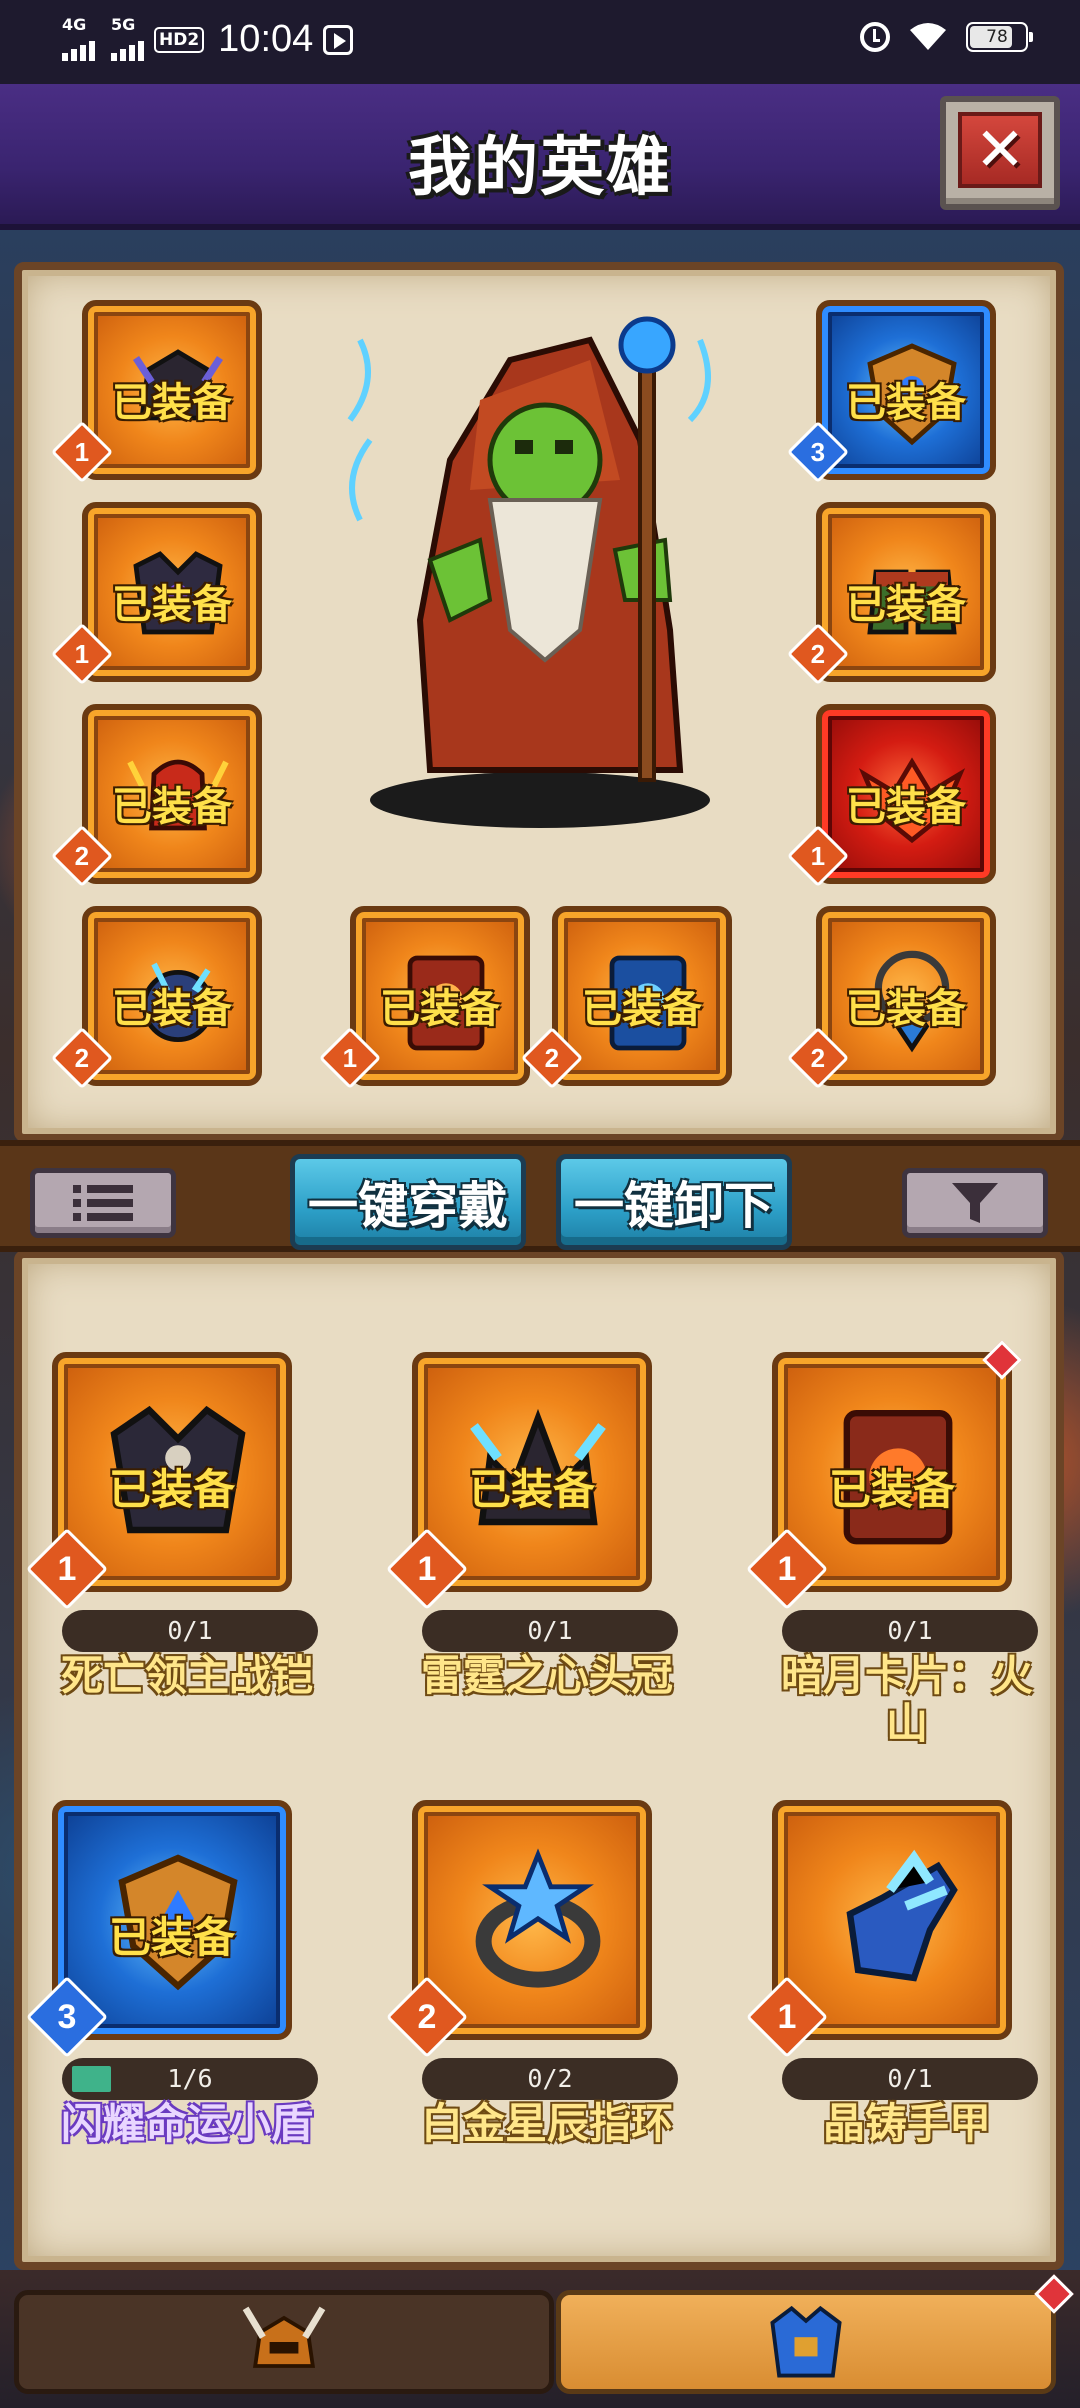 The width and height of the screenshot is (1080, 2408). I want to click on filter-icon, so click(975, 1203).